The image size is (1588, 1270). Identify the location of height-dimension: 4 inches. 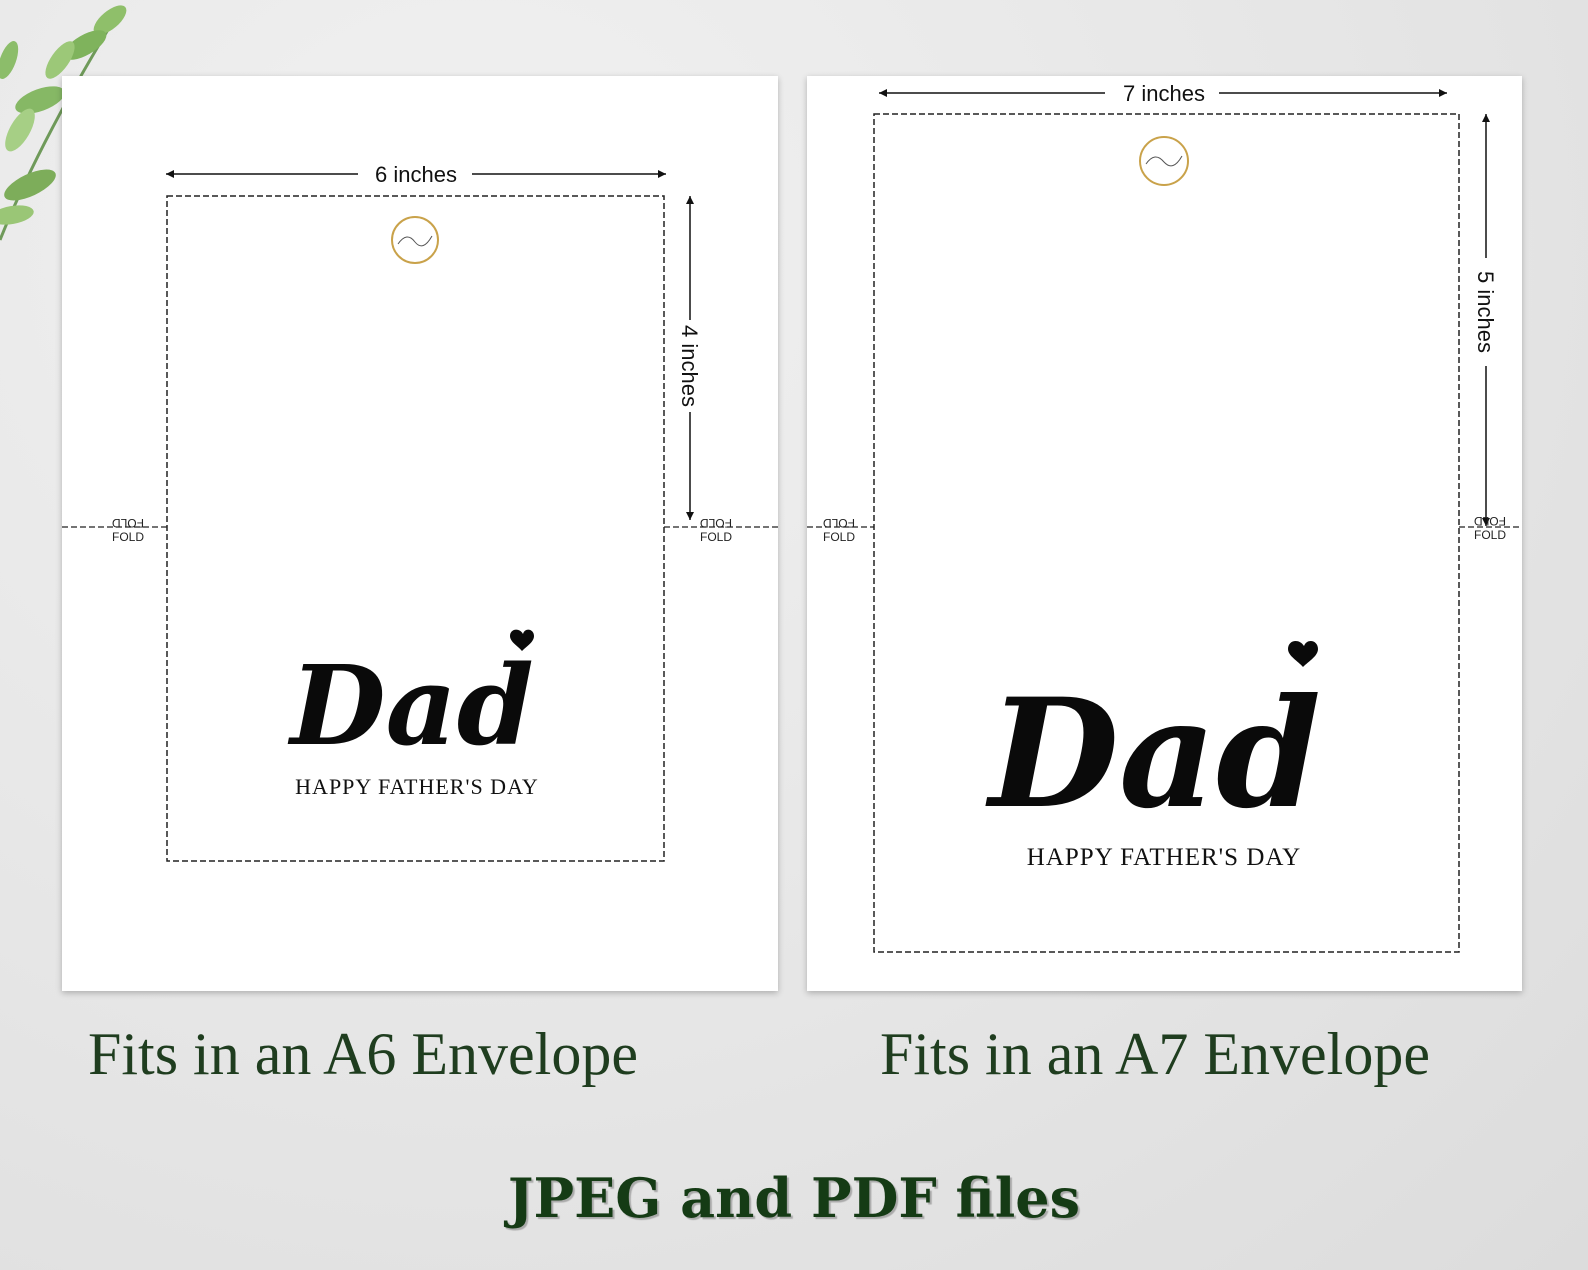
(689, 358).